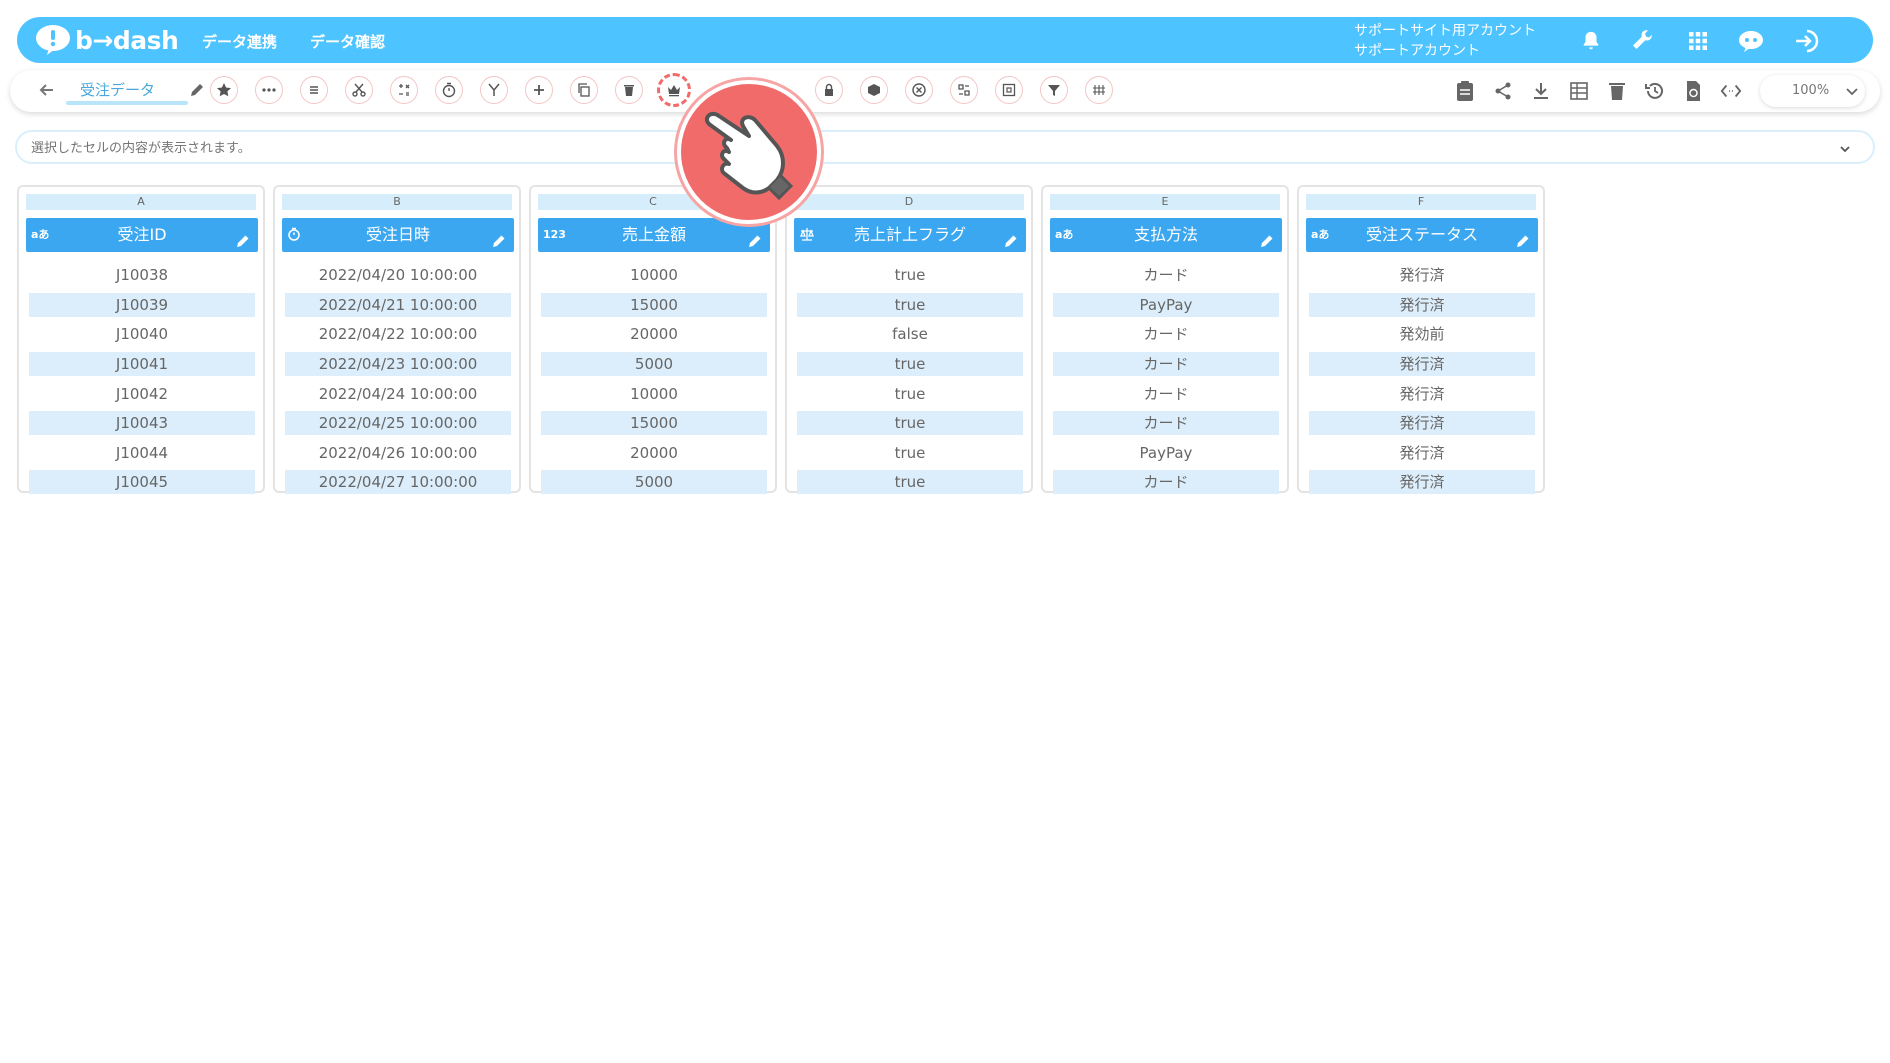 This screenshot has width=1890, height=1063. What do you see at coordinates (654, 235) in the screenshot?
I see `column-header: 123 売上金額` at bounding box center [654, 235].